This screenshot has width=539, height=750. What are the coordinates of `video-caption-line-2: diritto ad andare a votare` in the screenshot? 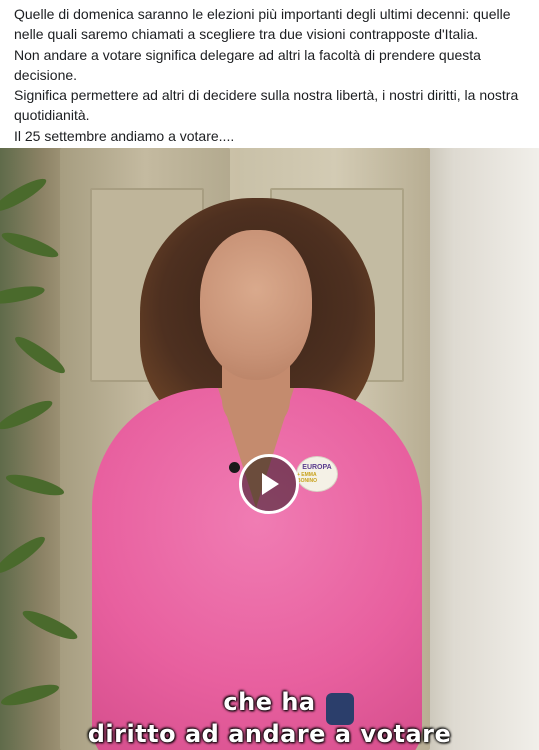 It's located at (269, 734).